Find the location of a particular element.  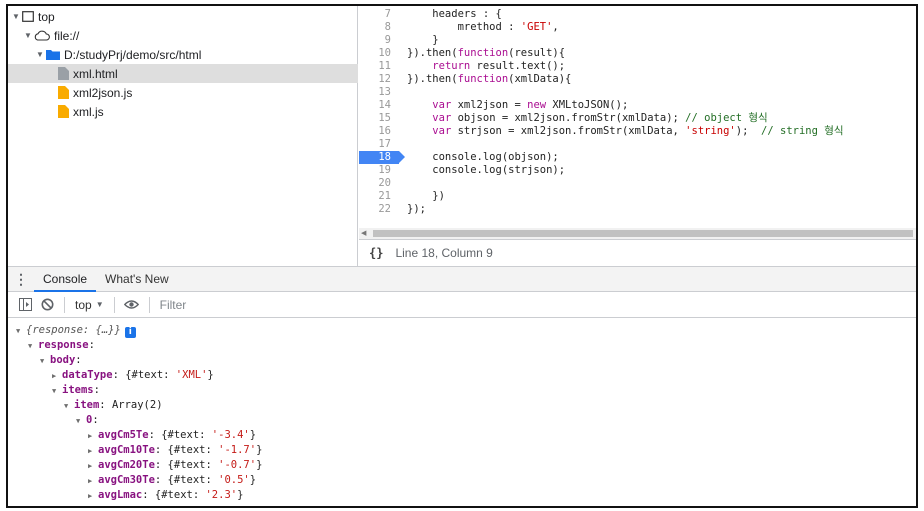

line-number: 14 is located at coordinates (379, 105).